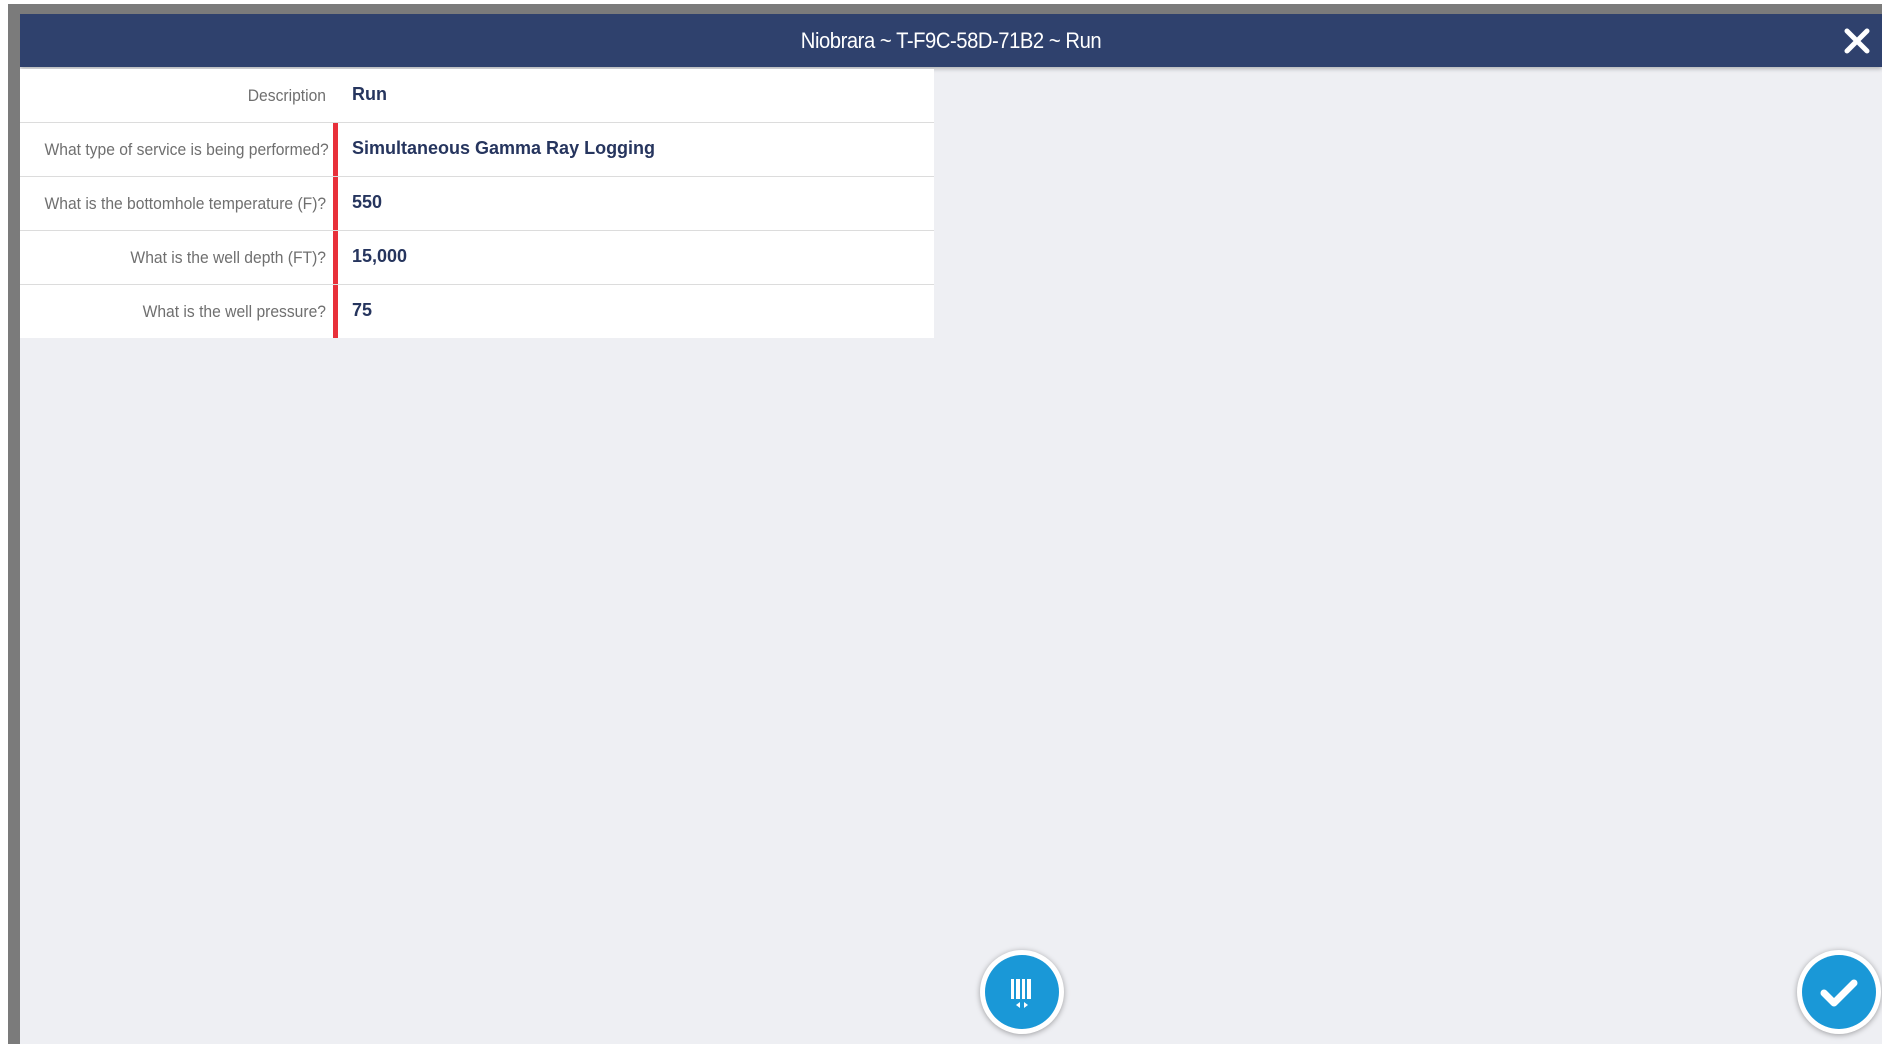 This screenshot has height=1044, width=1882. I want to click on well-depth-field, so click(637, 257).